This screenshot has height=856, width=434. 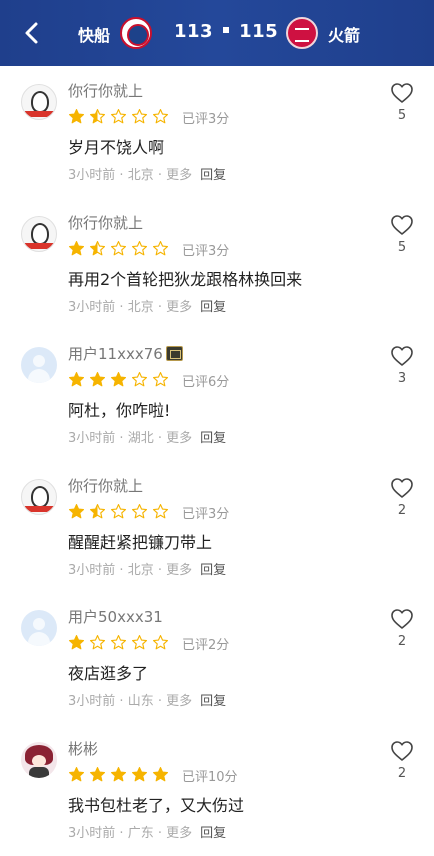 I want to click on team-right-name: 火箭, so click(x=344, y=35).